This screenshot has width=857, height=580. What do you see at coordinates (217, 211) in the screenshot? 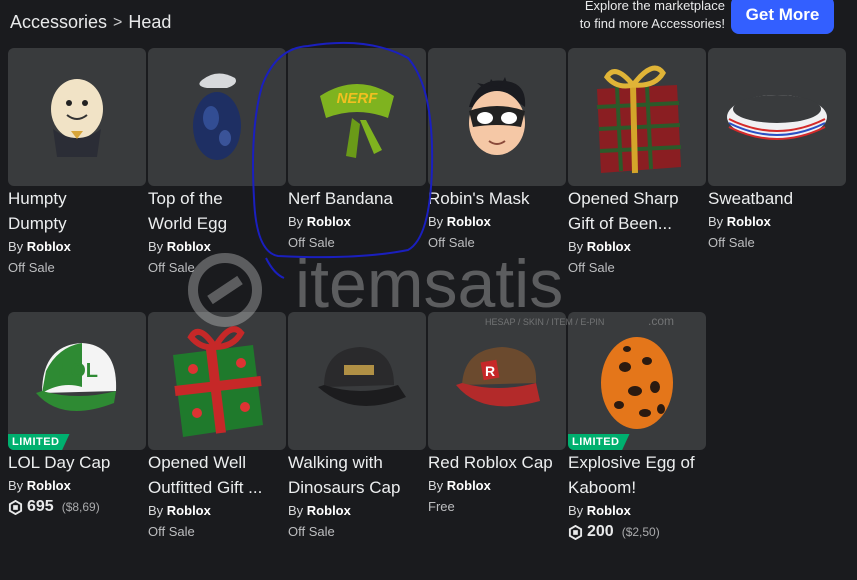
I see `item-name: Top of the World Egg` at bounding box center [217, 211].